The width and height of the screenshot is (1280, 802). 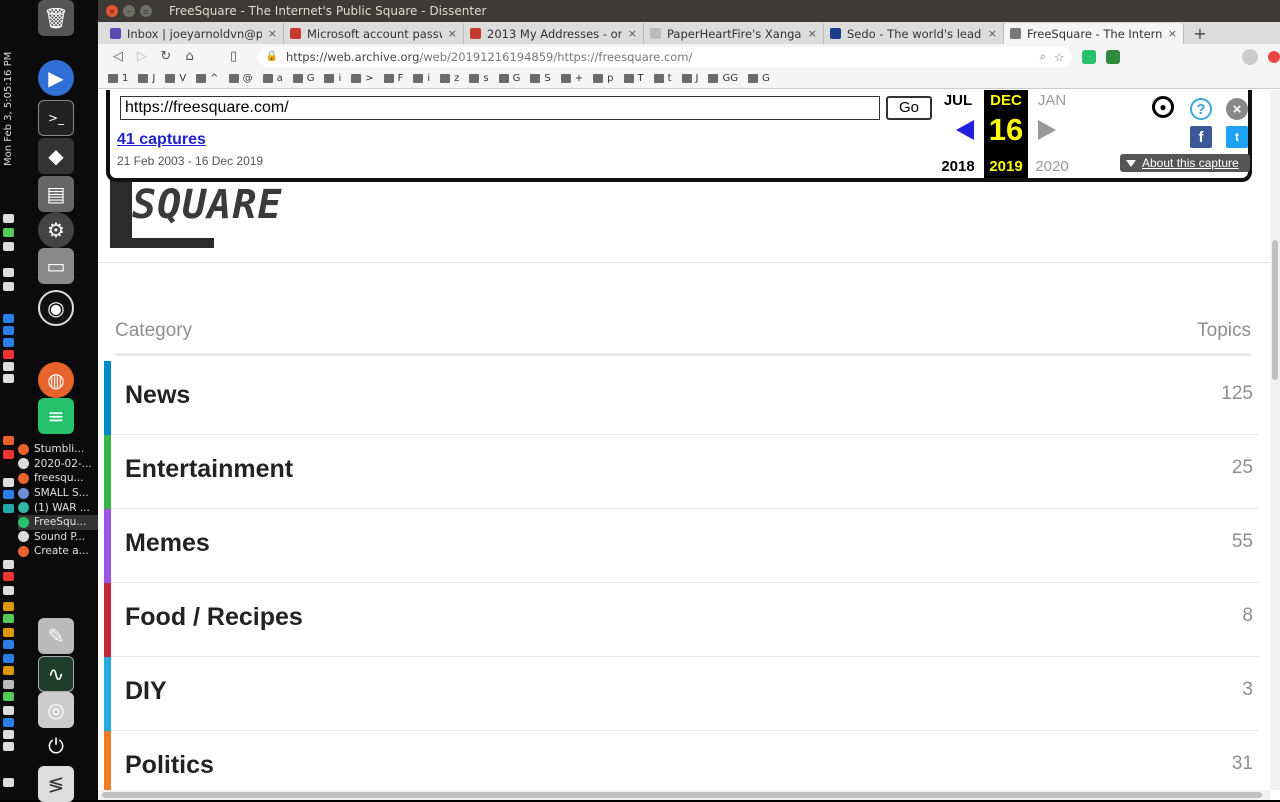 What do you see at coordinates (723, 78) in the screenshot?
I see `bookmark-item: GG` at bounding box center [723, 78].